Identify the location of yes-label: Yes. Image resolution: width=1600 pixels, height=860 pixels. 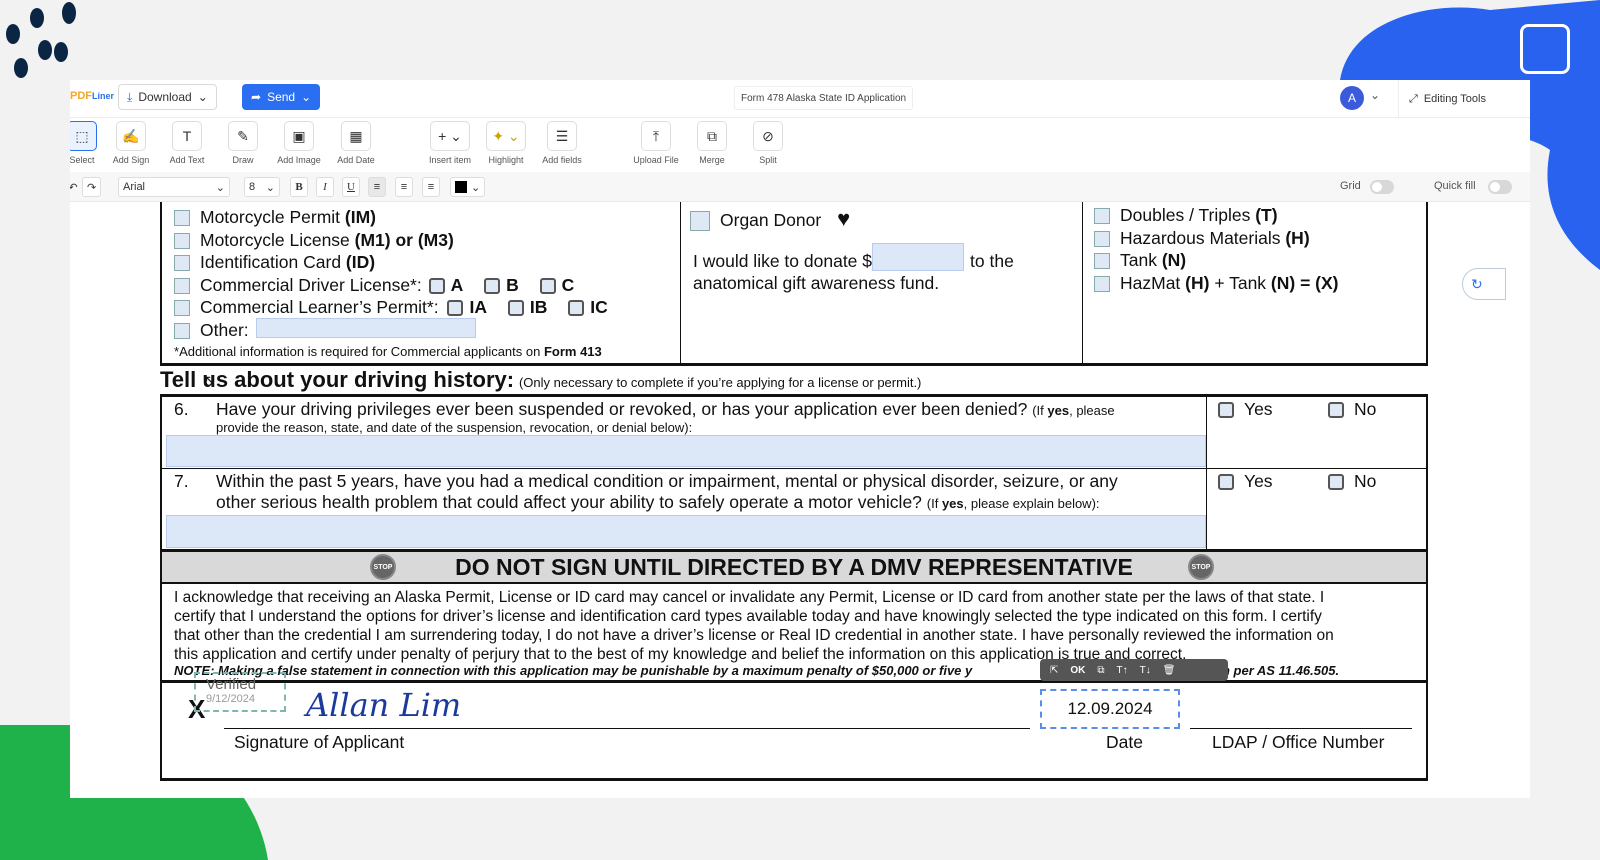
(1258, 409).